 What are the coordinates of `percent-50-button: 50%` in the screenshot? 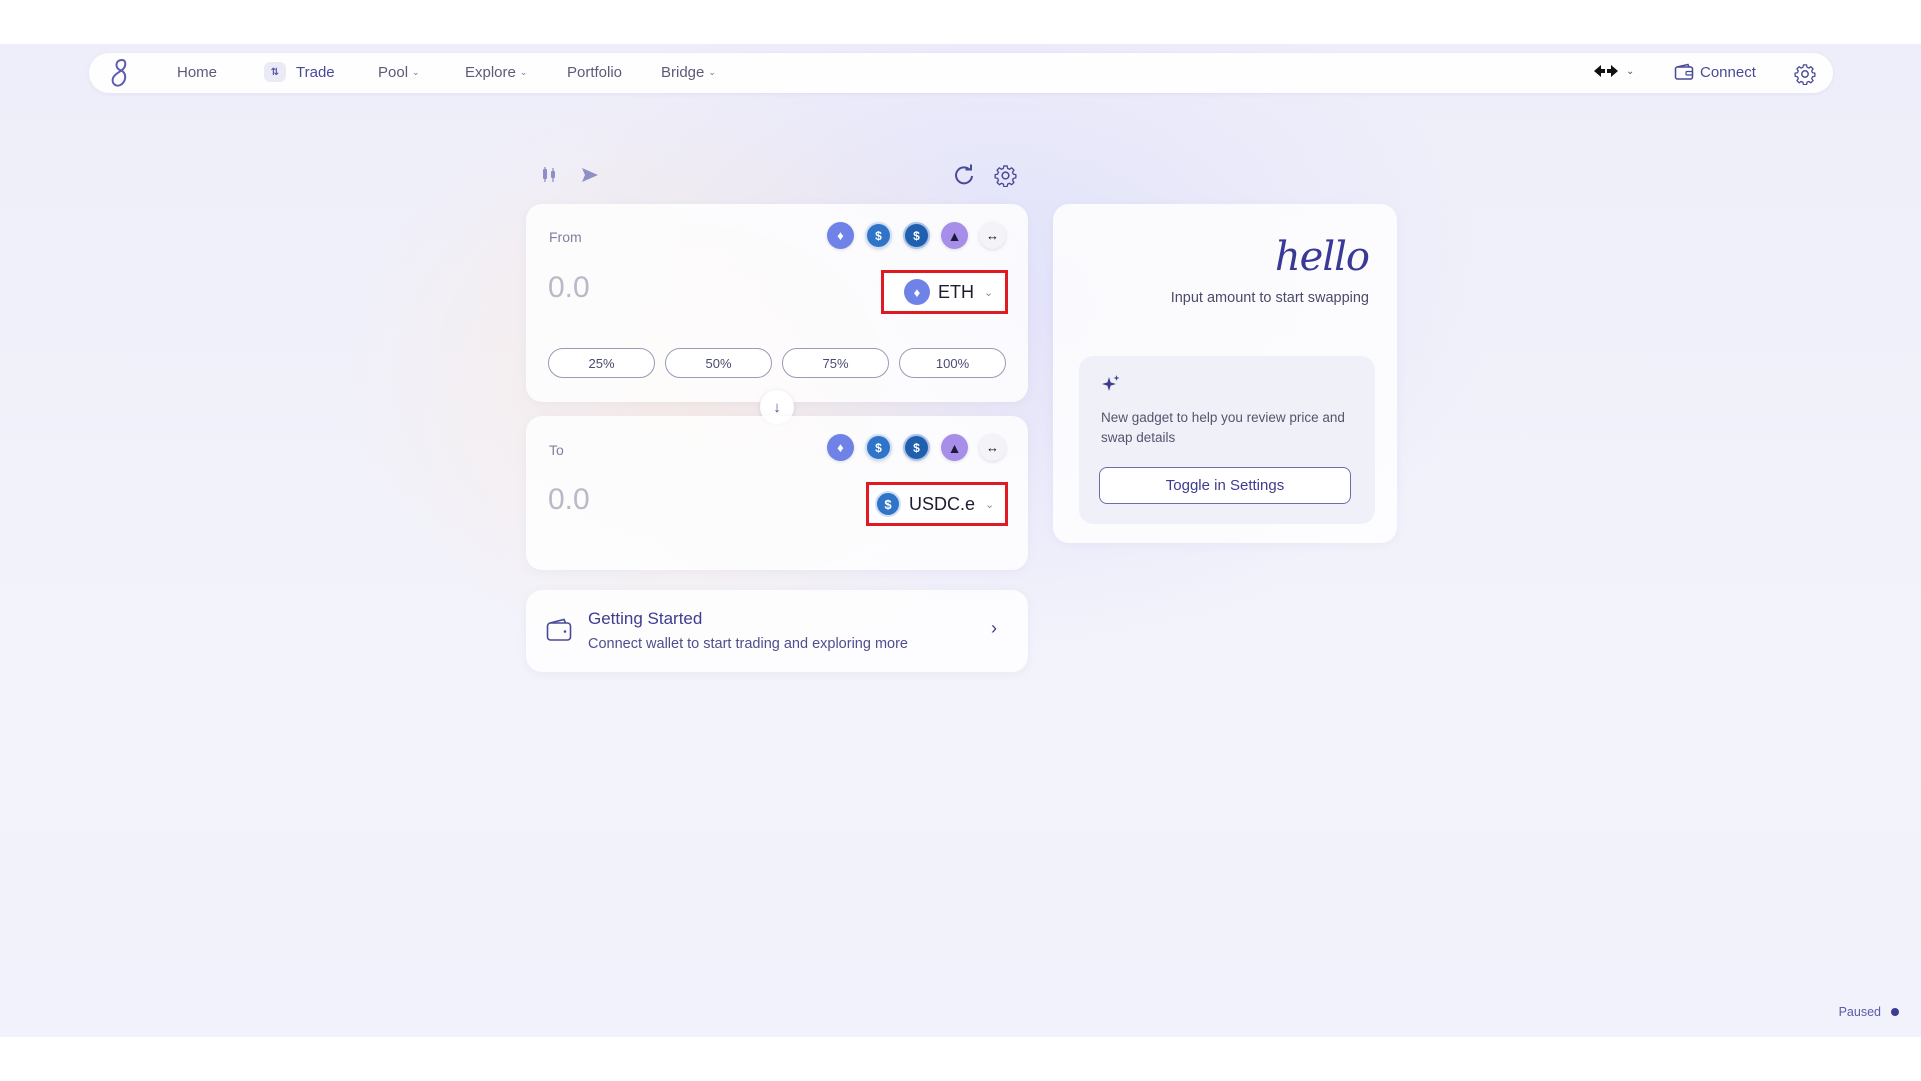 It's located at (718, 363).